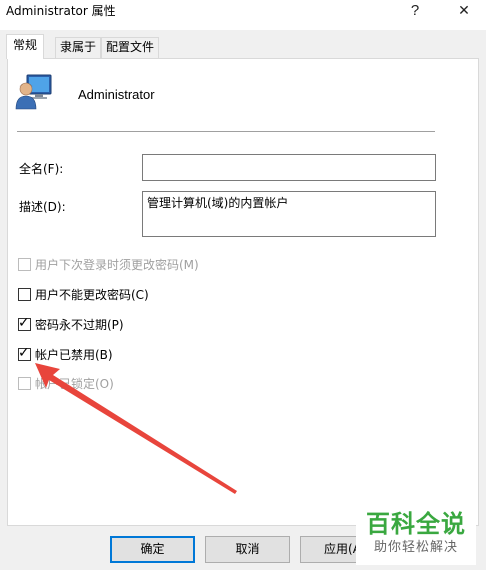 The height and width of the screenshot is (570, 486). Describe the element at coordinates (247, 549) in the screenshot. I see `cancel-button: 取消` at that location.